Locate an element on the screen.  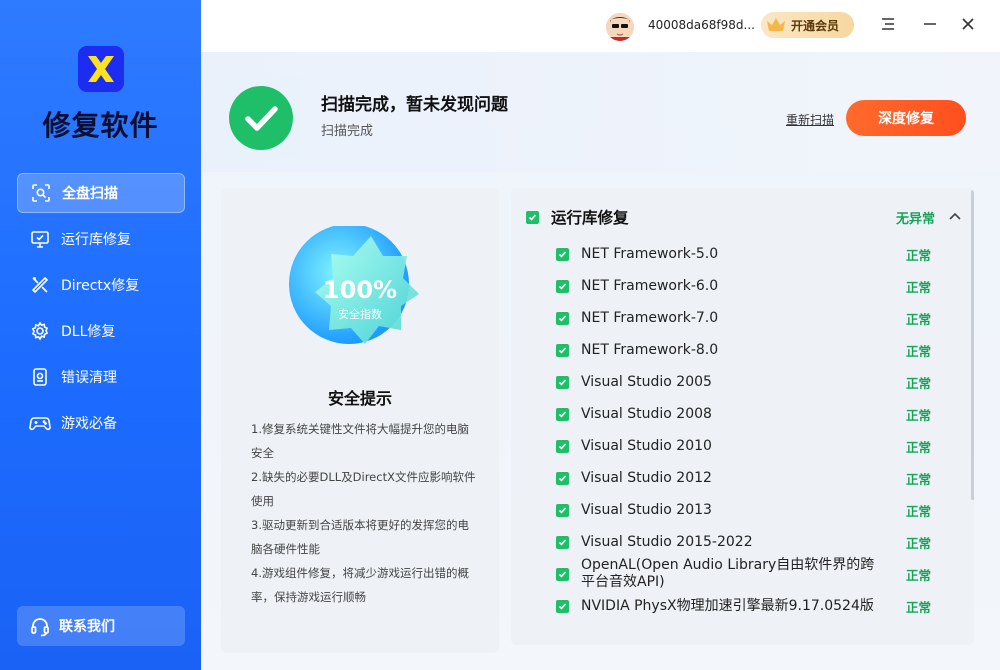
runtime-item-name: OpenAL(Open Audio Library自由软件界的跨平台音效API) is located at coordinates (728, 573).